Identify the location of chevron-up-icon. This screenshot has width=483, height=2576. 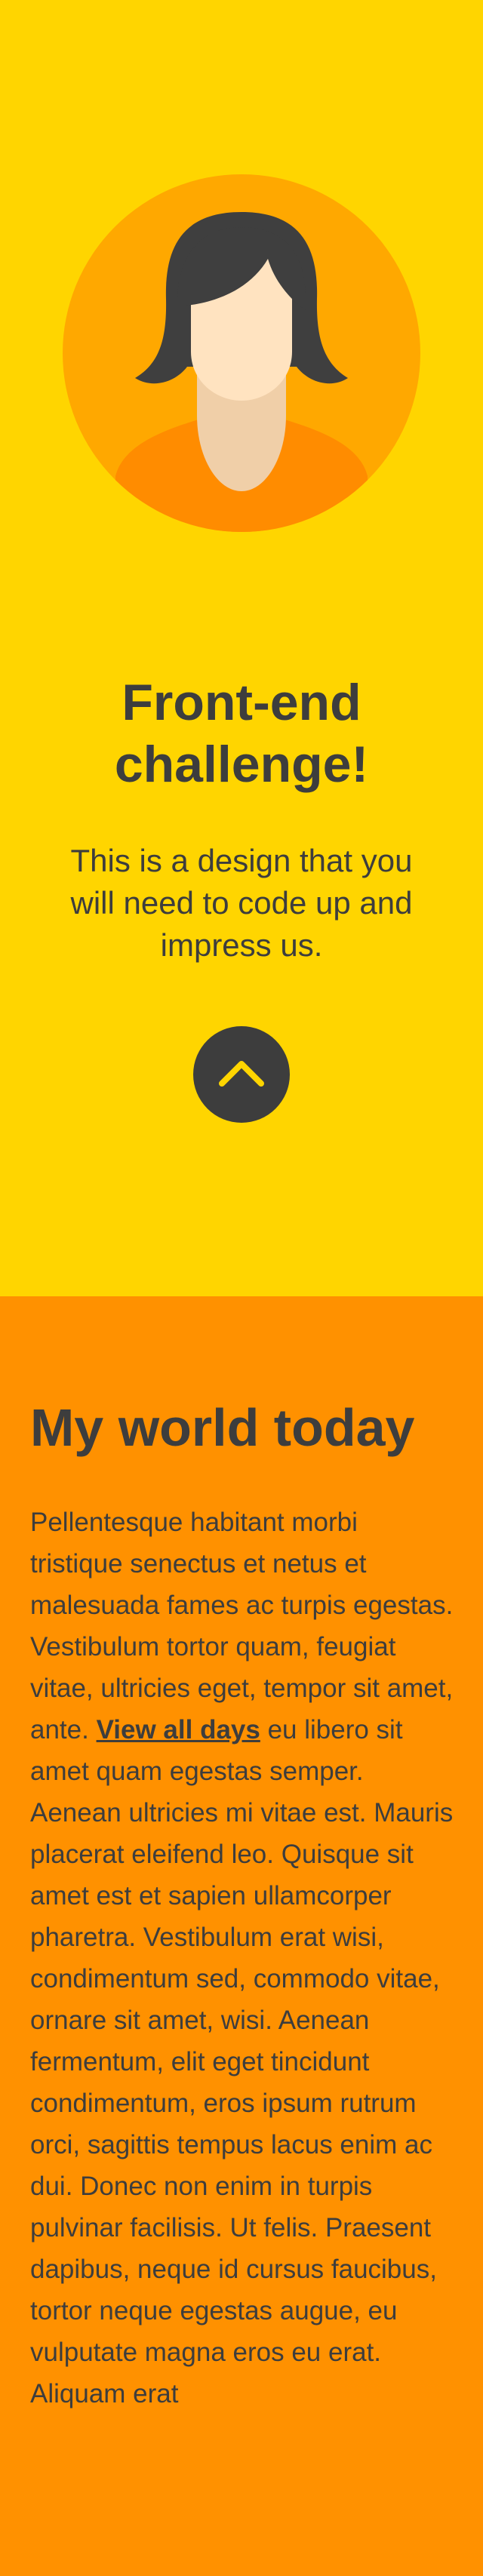
(241, 1074).